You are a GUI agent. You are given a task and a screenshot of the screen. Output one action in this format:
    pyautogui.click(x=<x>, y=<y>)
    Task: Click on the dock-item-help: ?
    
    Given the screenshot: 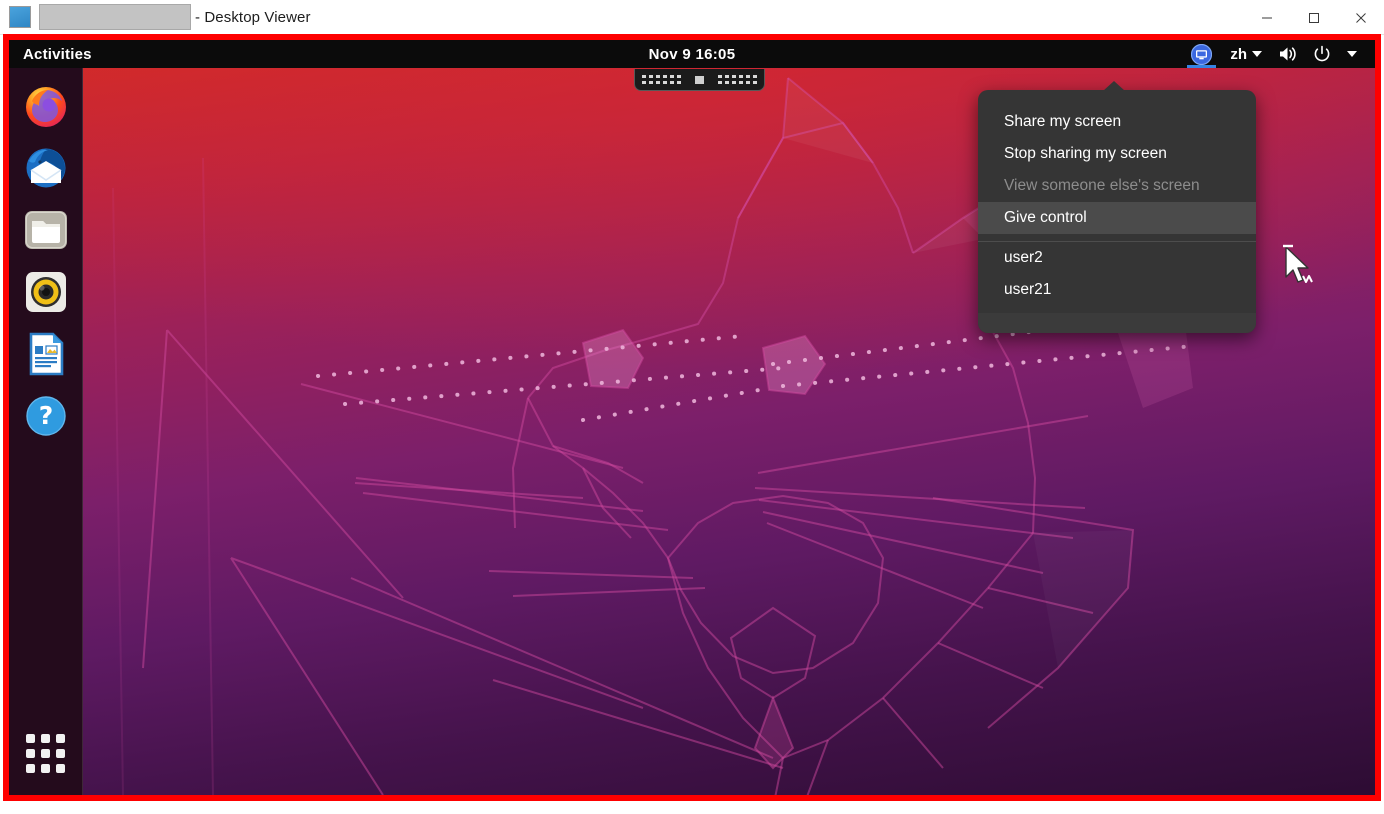 What is the action you would take?
    pyautogui.click(x=46, y=416)
    